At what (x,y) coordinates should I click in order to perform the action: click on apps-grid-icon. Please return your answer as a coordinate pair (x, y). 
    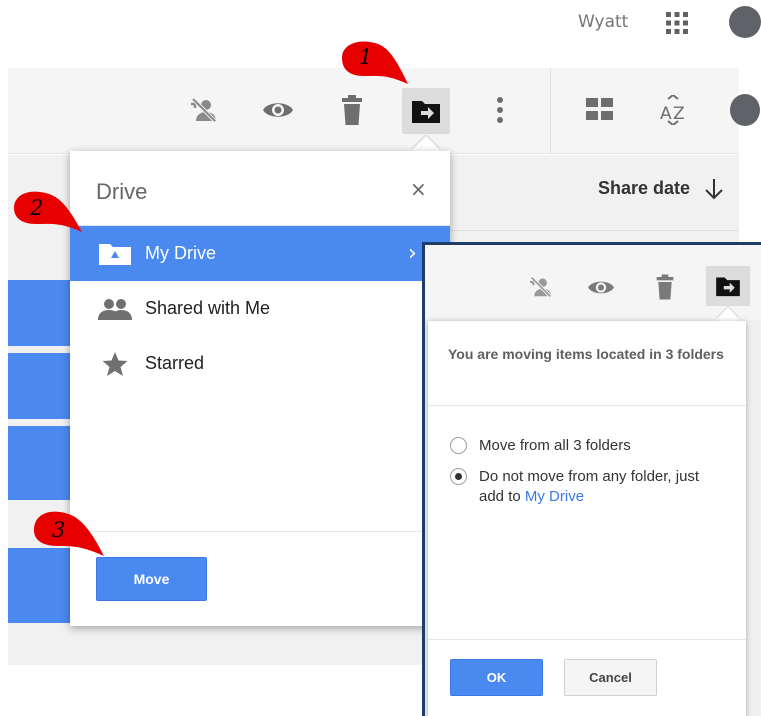
    Looking at the image, I should click on (677, 23).